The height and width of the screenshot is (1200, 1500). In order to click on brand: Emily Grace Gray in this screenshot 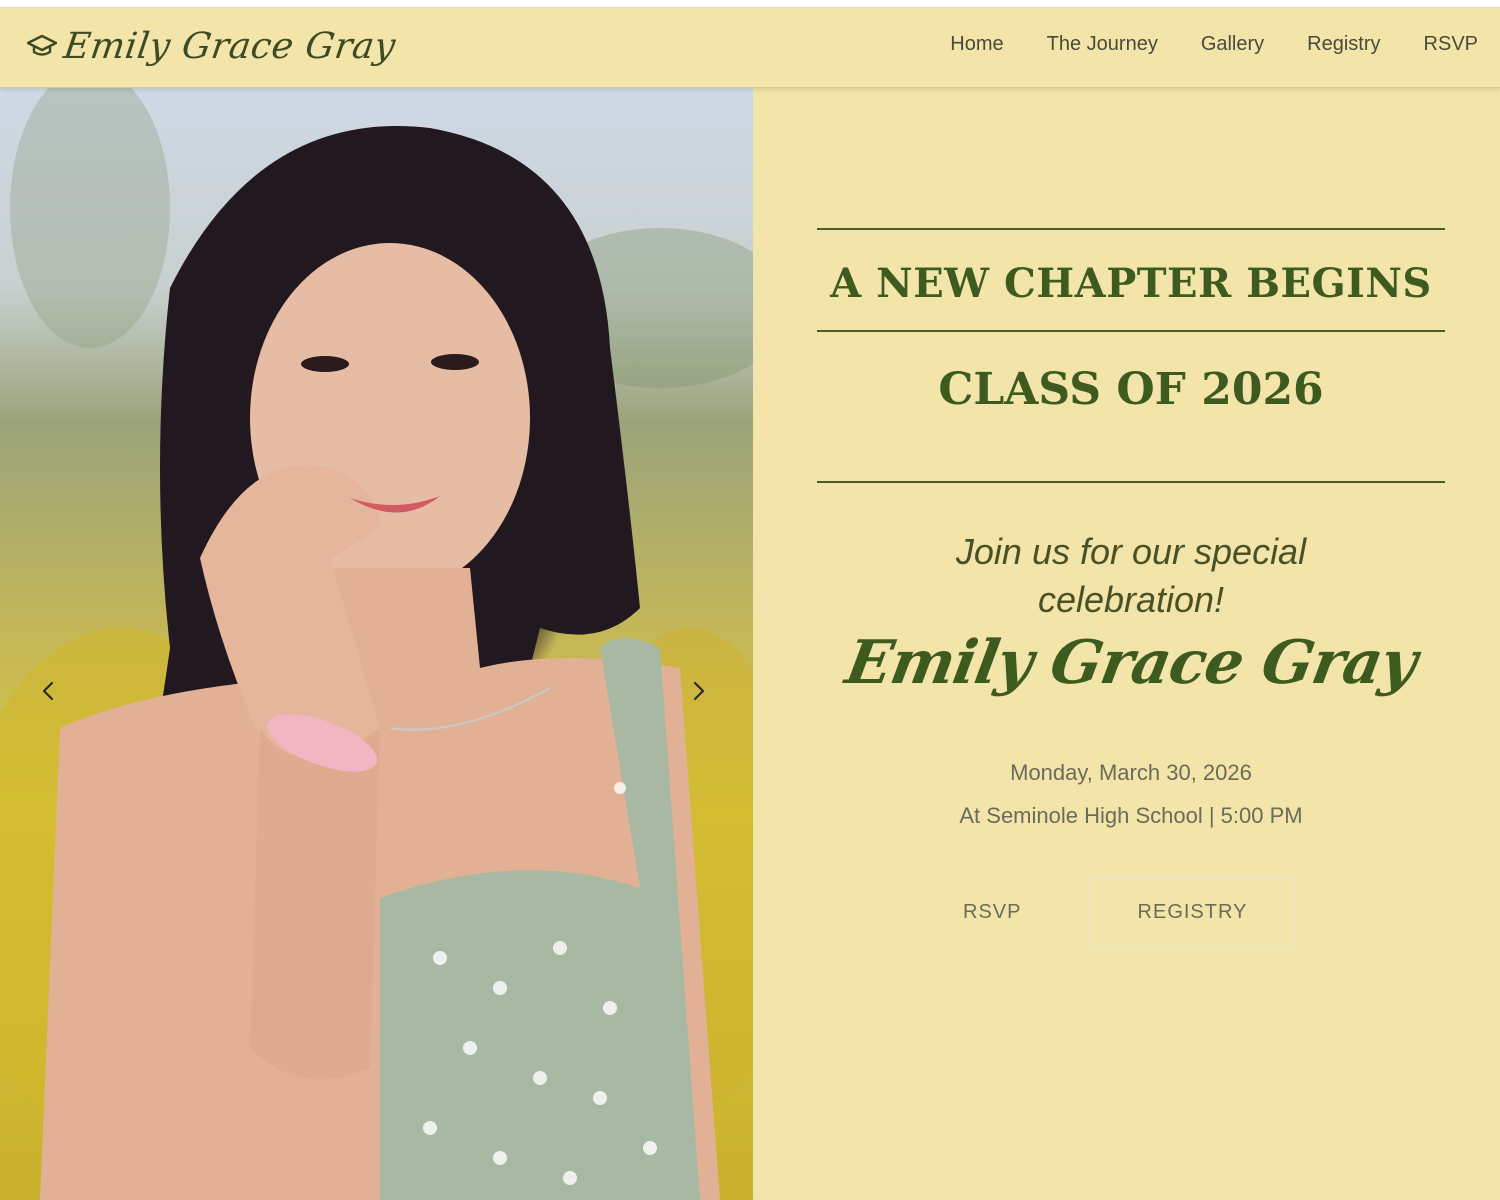, I will do `click(212, 46)`.